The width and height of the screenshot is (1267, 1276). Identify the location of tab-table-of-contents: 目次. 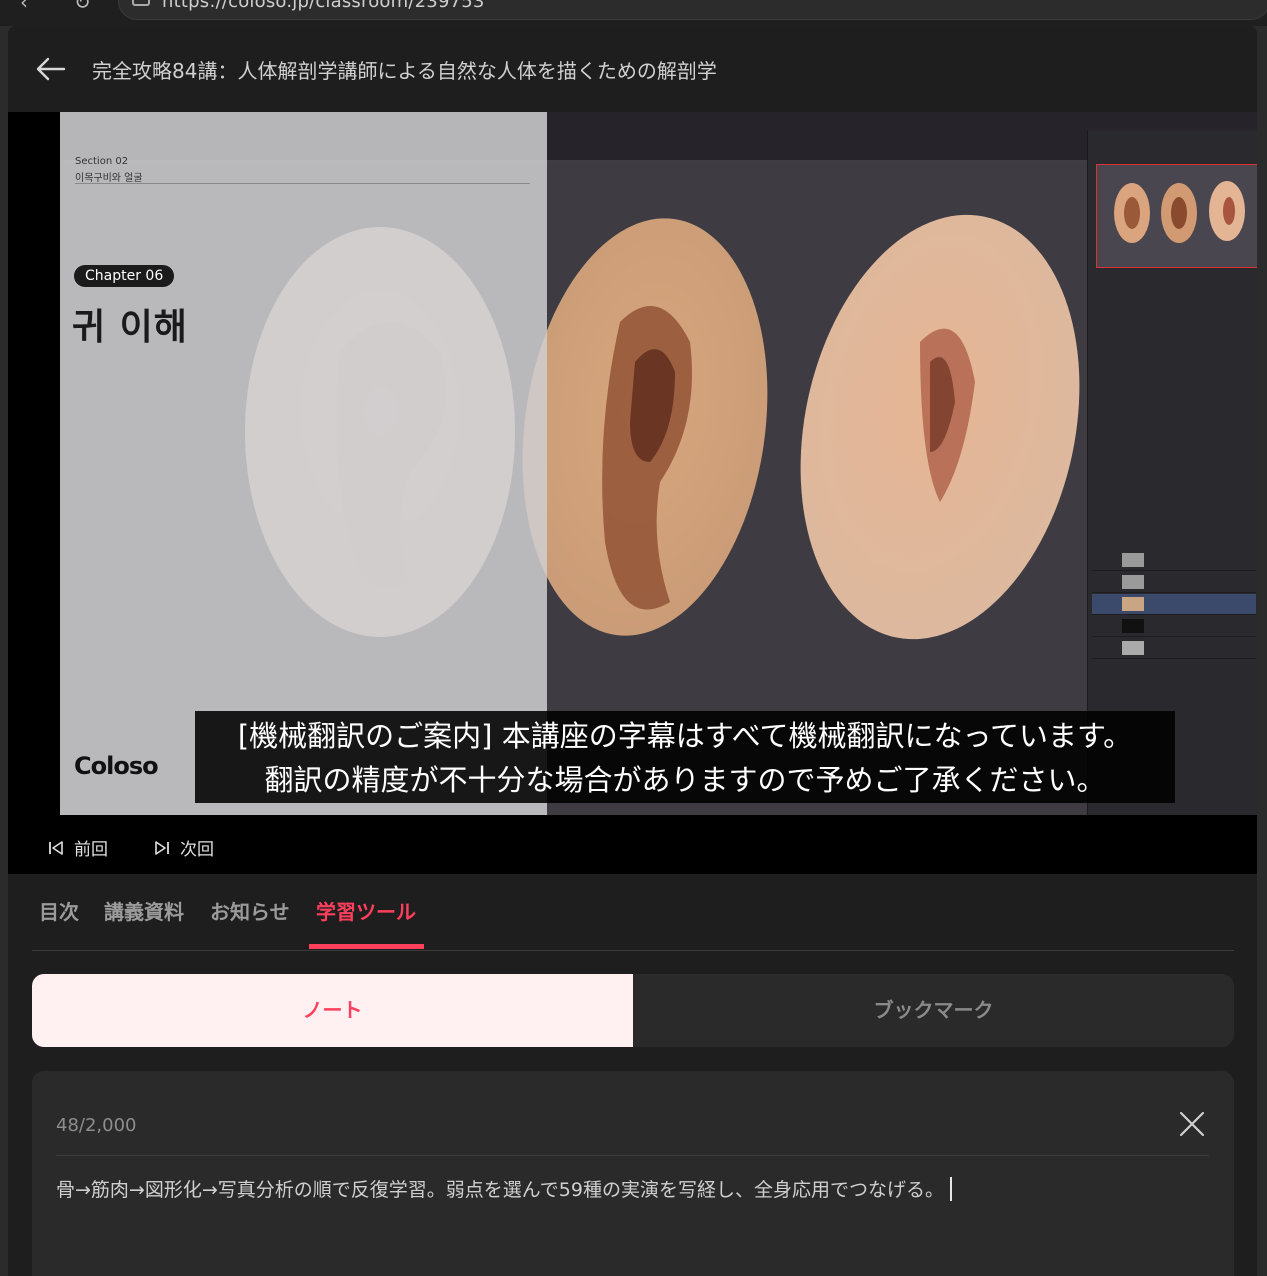
(59, 910).